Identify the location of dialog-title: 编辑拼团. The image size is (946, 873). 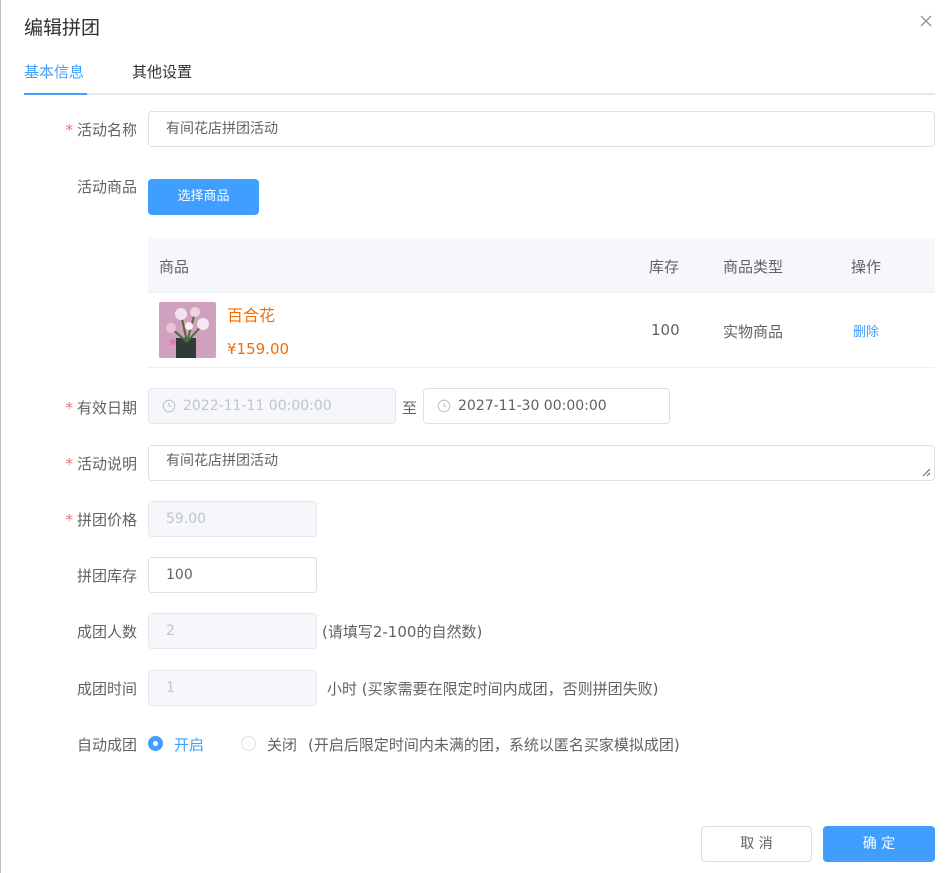
(62, 28).